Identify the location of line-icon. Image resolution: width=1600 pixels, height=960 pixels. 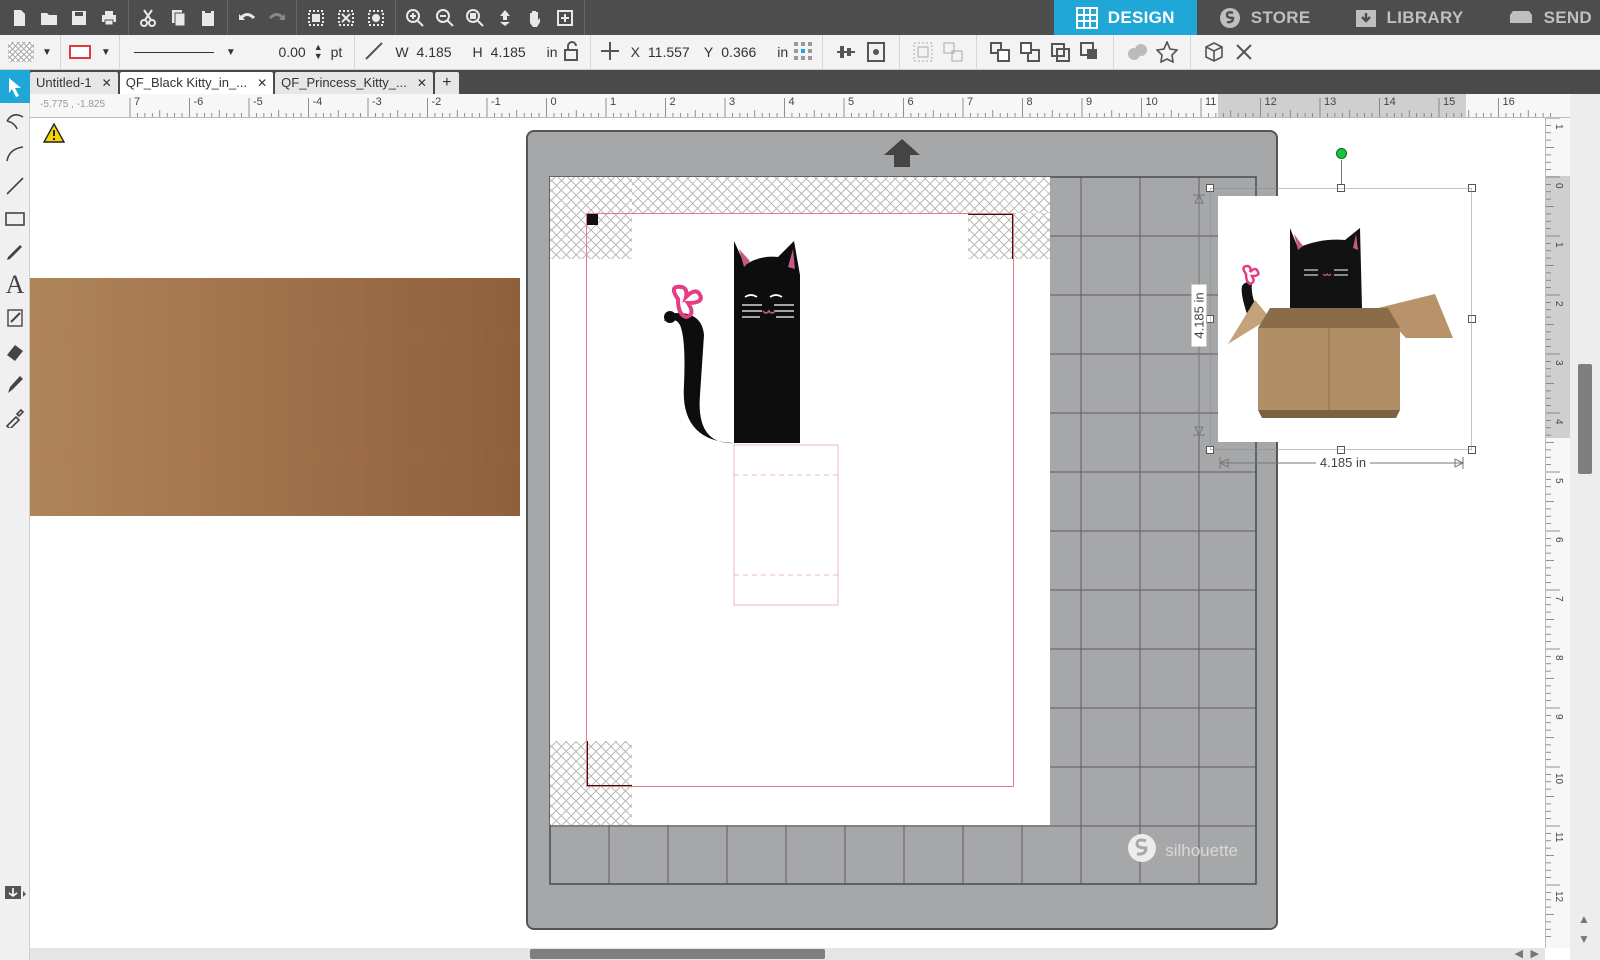
(15, 185).